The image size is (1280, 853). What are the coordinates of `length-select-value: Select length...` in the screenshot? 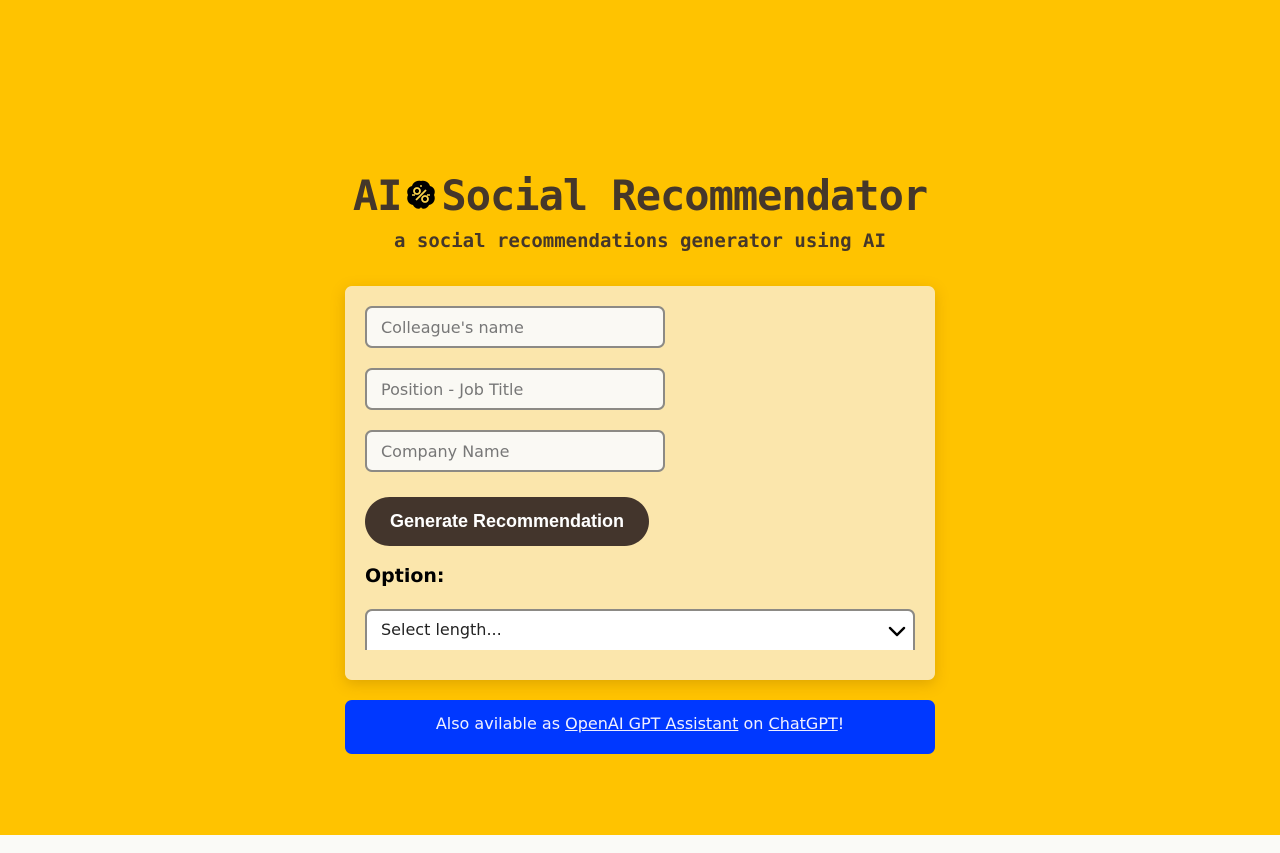 It's located at (441, 629).